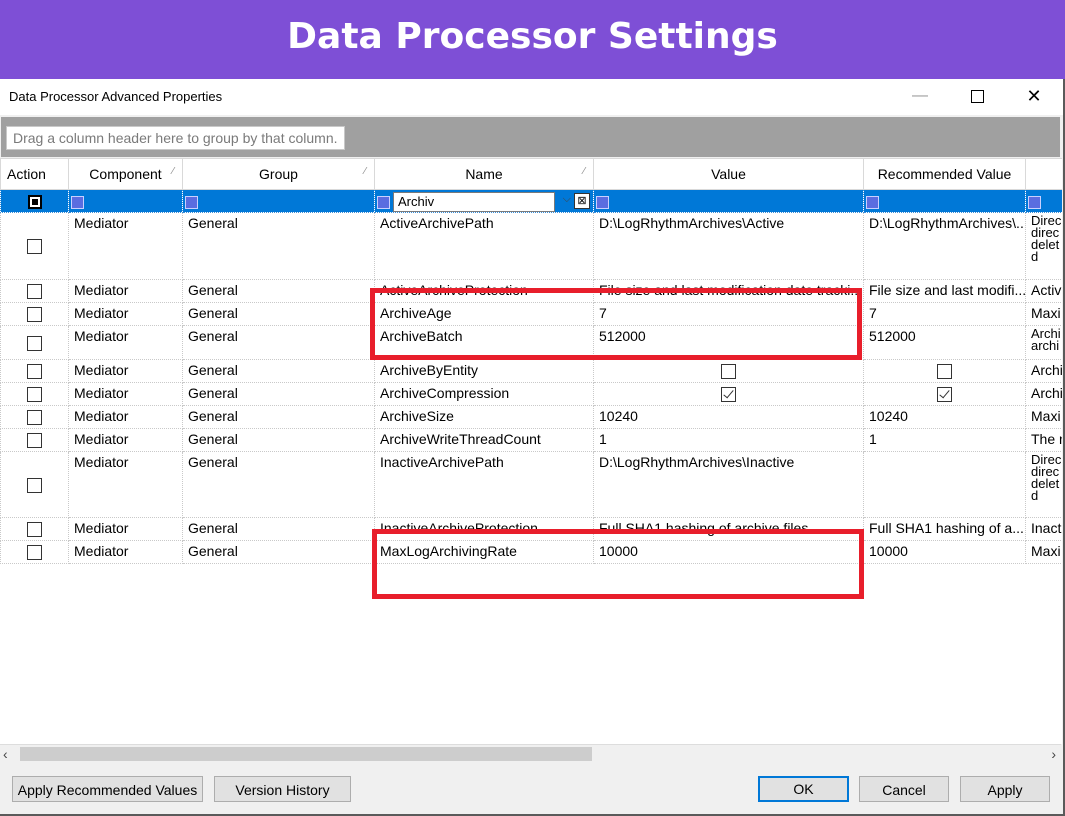 This screenshot has height=816, width=1065. Describe the element at coordinates (484, 174) in the screenshot. I see `column-header-name: Name ⁄` at that location.